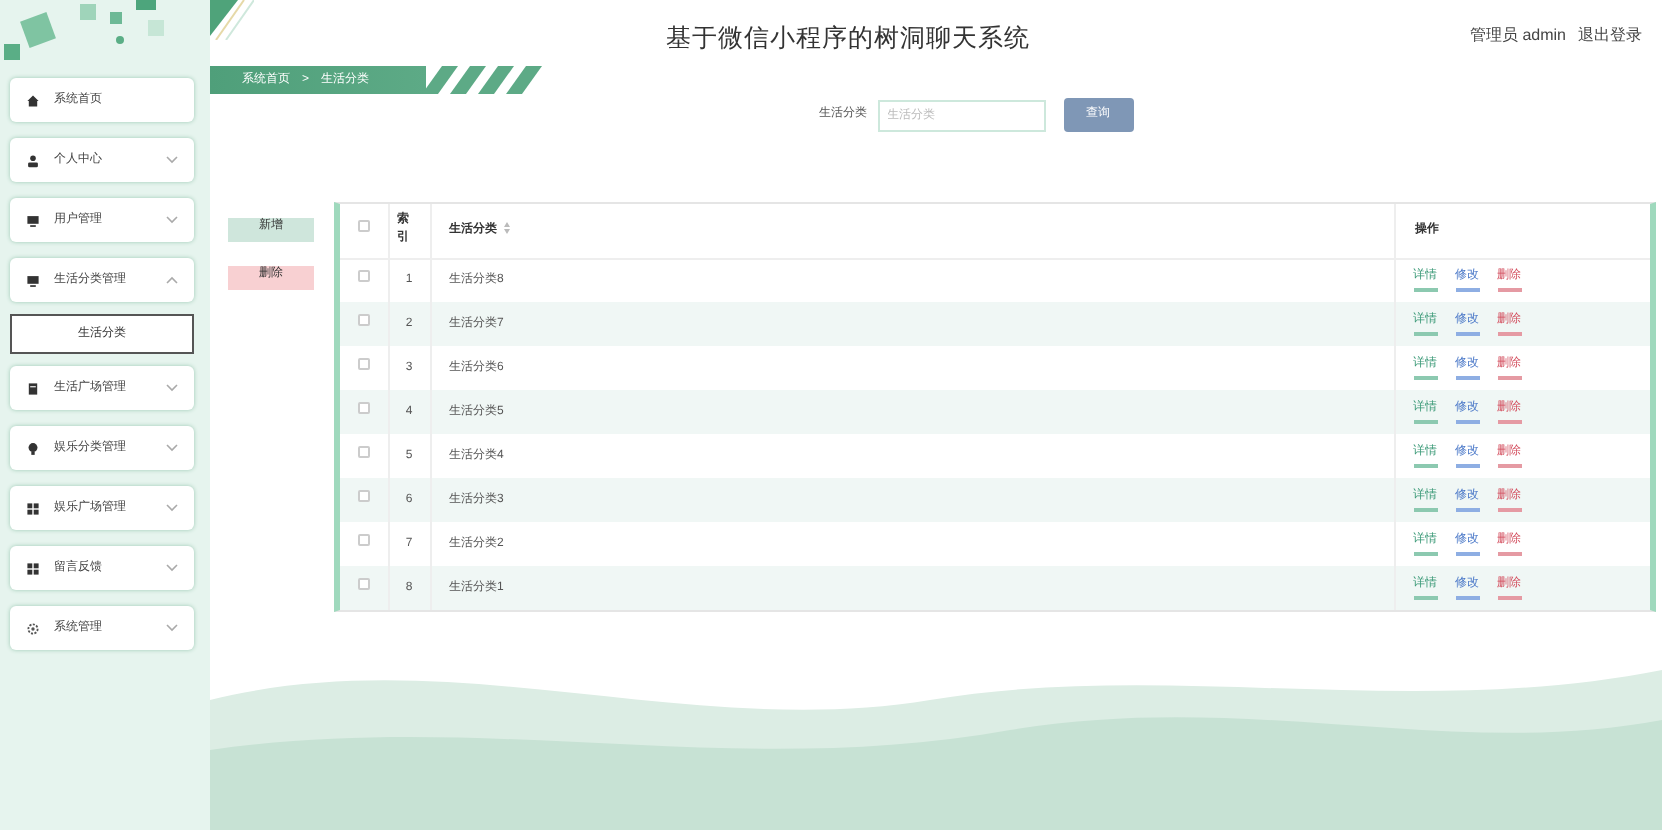  What do you see at coordinates (33, 388) in the screenshot?
I see `document-icon` at bounding box center [33, 388].